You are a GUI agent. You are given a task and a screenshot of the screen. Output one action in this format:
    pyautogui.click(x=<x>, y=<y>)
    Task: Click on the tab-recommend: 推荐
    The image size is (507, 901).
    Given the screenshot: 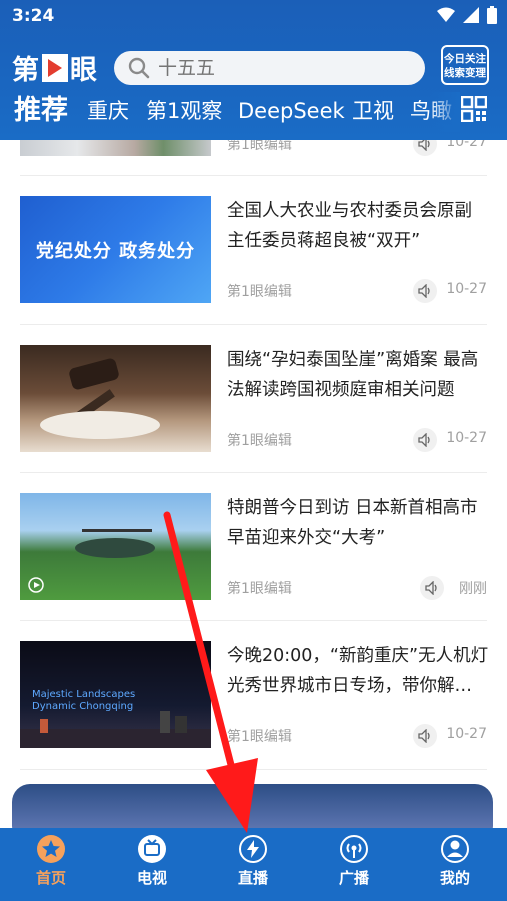 What is the action you would take?
    pyautogui.click(x=41, y=111)
    